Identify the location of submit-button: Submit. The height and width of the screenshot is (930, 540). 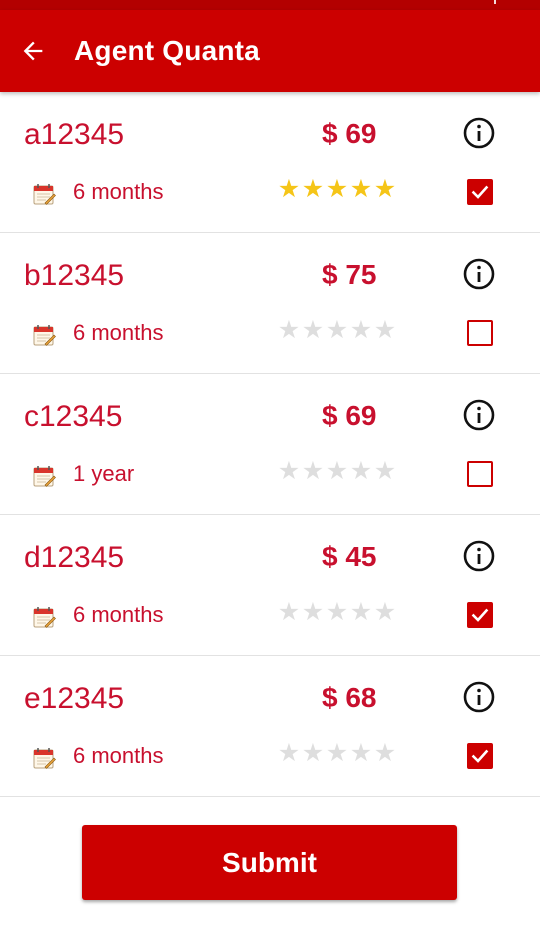
(269, 862).